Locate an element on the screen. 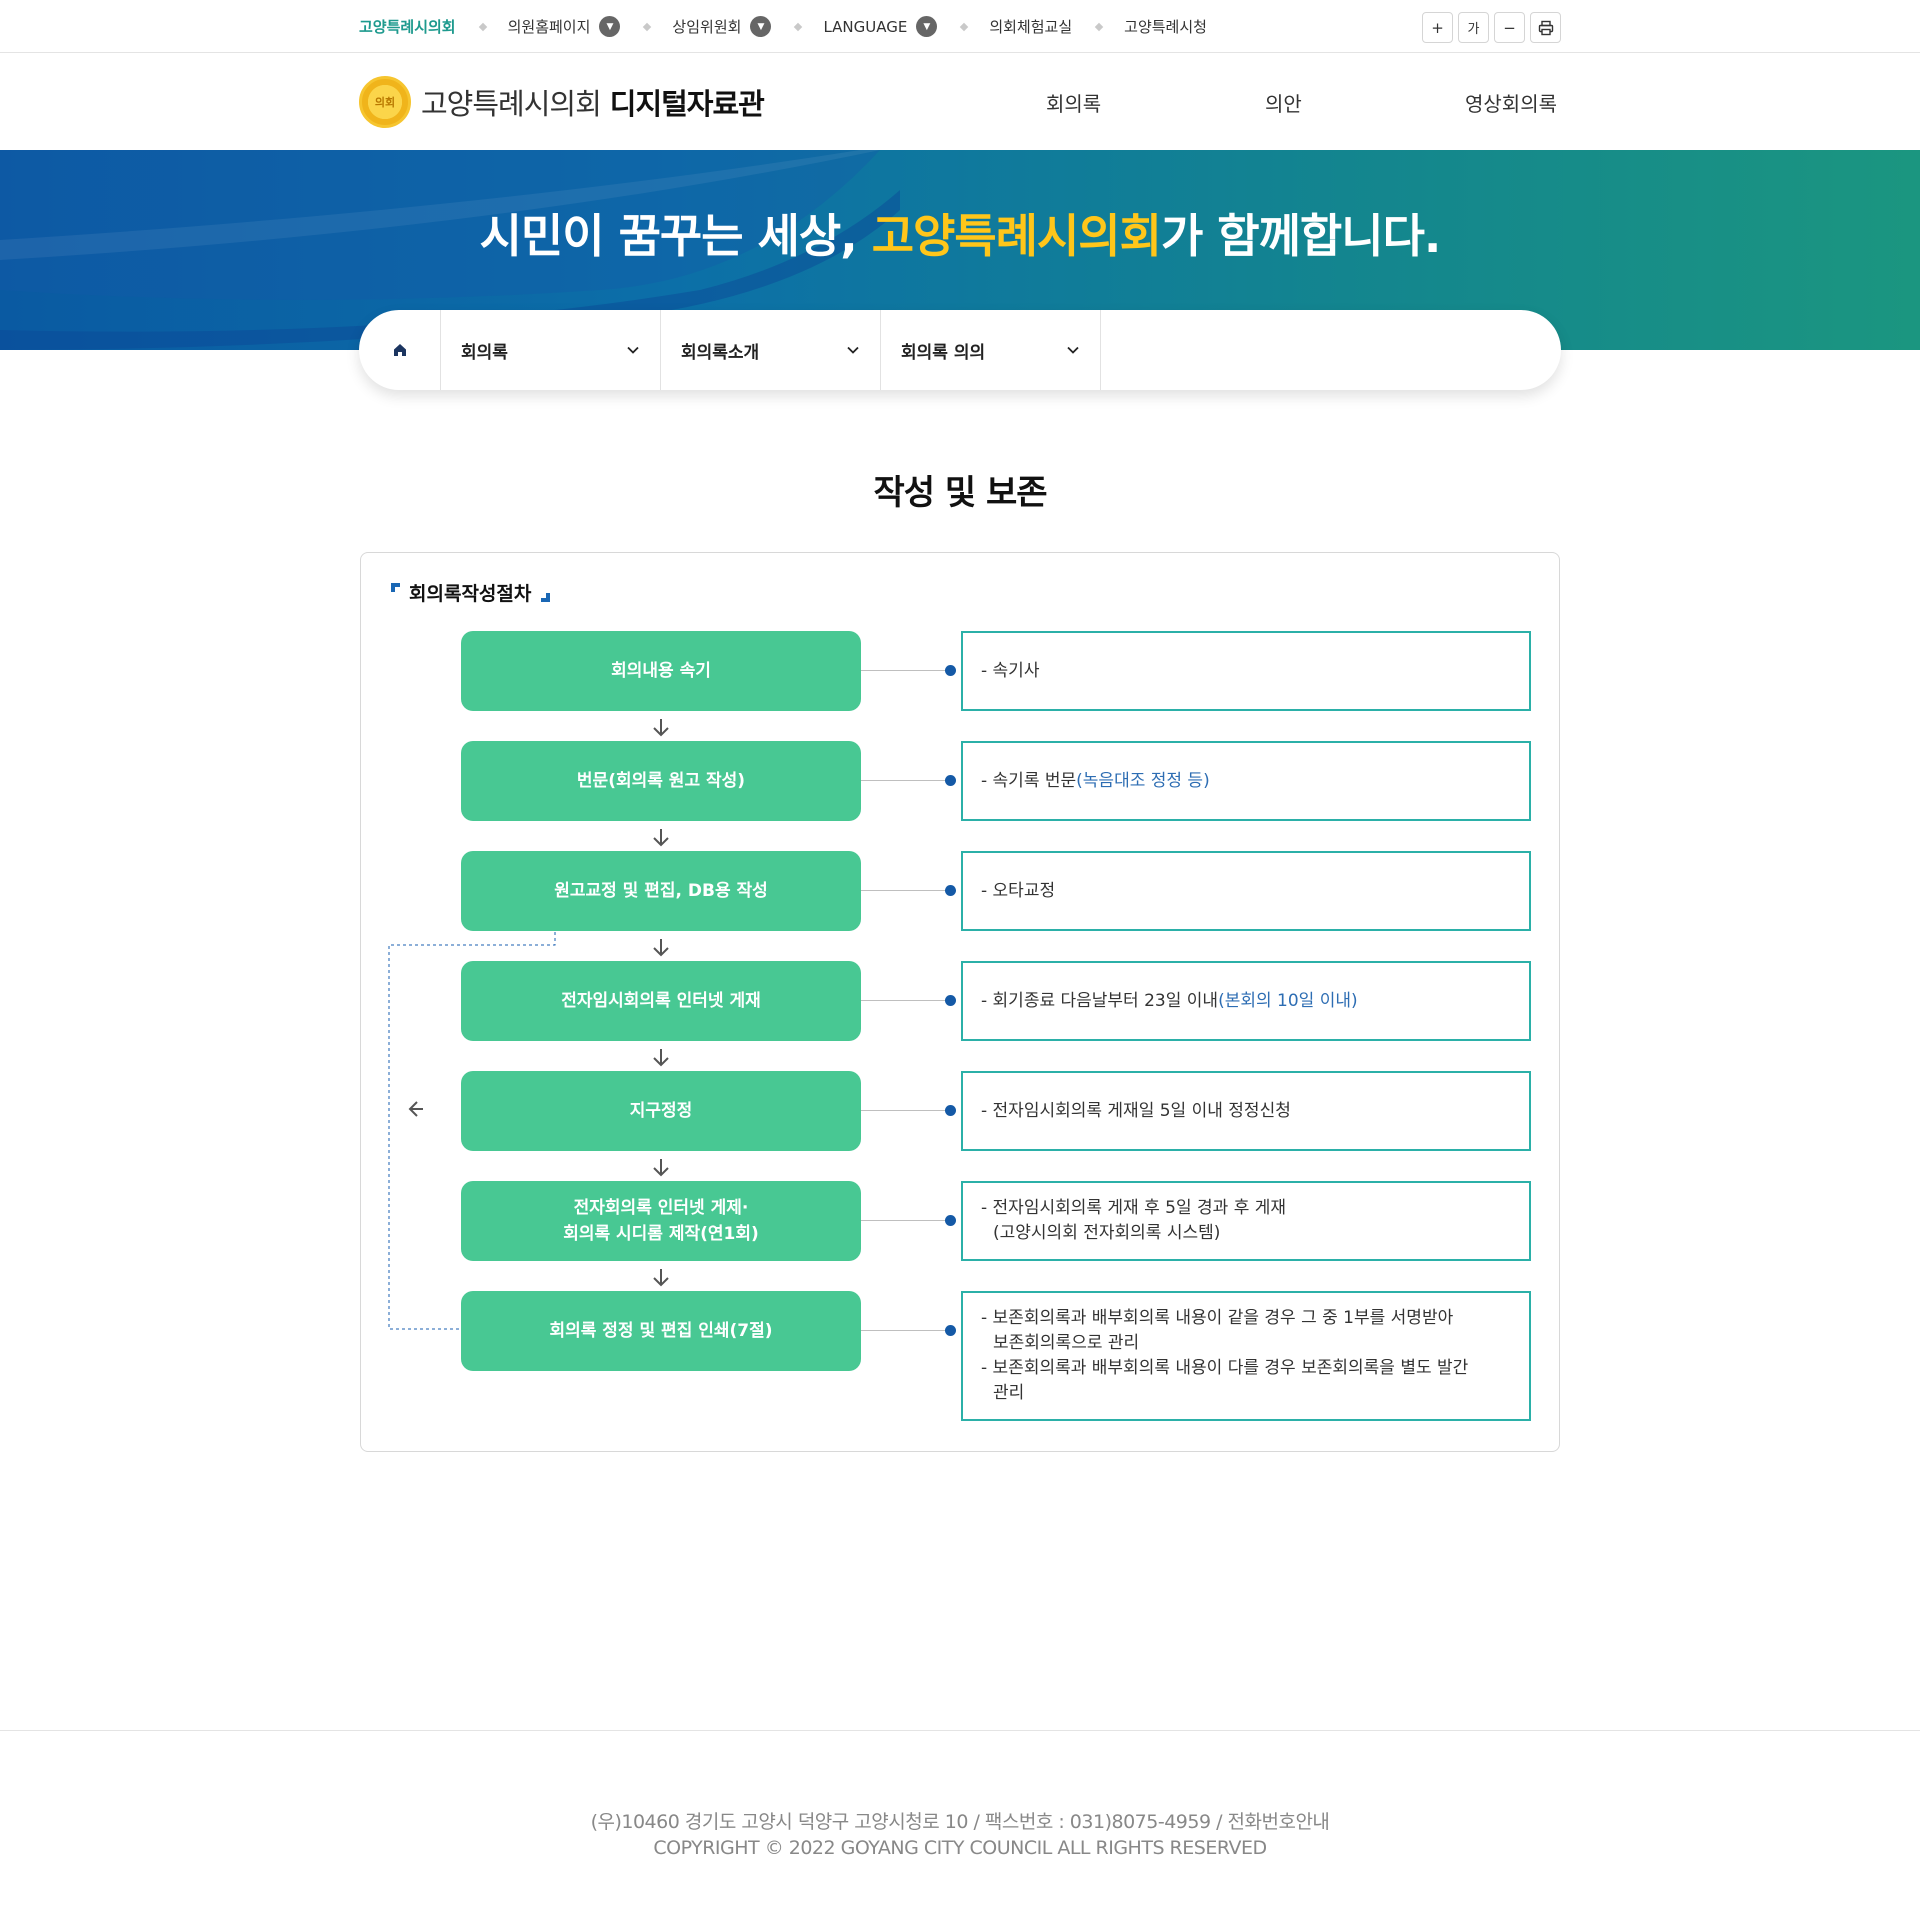  location-label: 회의록소개 is located at coordinates (720, 352).